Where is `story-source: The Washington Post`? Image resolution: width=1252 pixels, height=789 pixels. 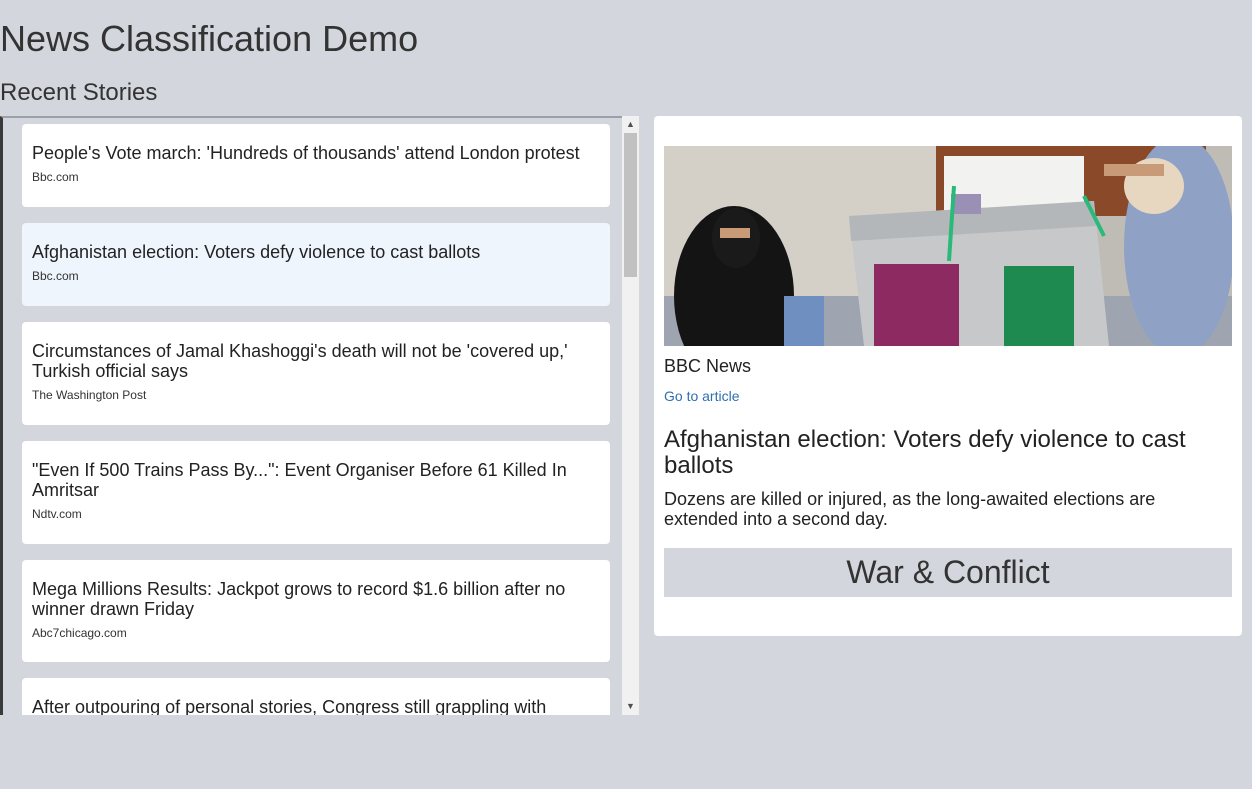 story-source: The Washington Post is located at coordinates (89, 395).